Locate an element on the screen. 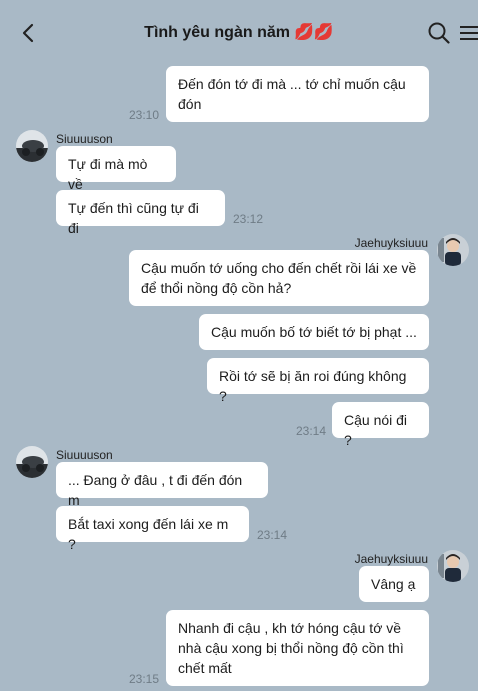  lips-emoji: 💋💋 is located at coordinates (313, 32).